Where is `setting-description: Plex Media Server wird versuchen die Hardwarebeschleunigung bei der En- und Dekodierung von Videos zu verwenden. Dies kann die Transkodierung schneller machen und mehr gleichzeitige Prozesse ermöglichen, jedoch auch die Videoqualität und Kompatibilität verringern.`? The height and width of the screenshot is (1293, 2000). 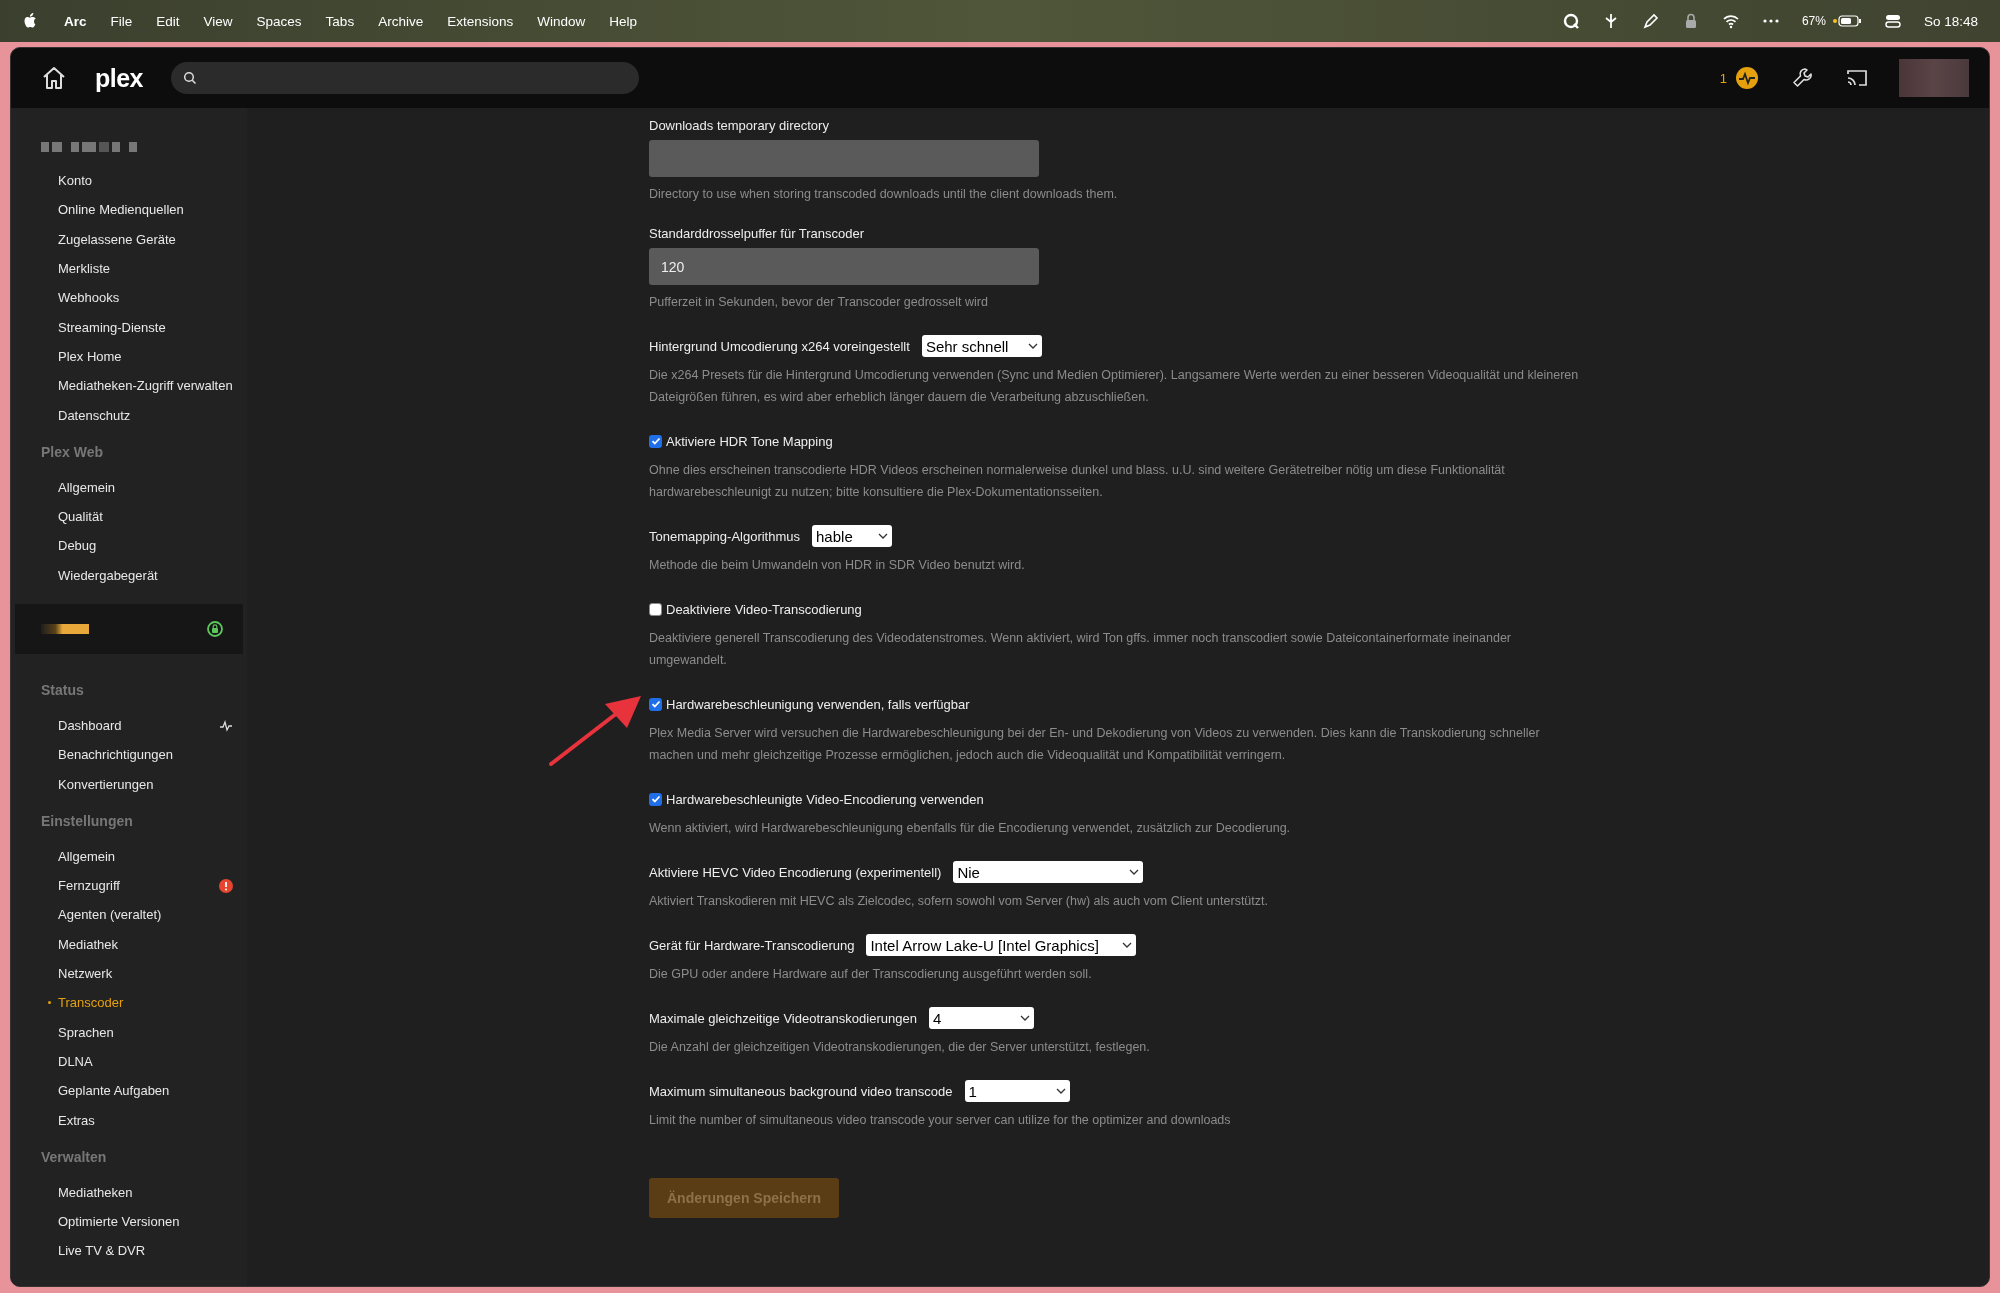
setting-description: Plex Media Server wird versuchen die Hardwarebeschleunigung bei der En- und Dekodierung von Videos zu verwenden. Dies kann die Transkodierung schneller machen und mehr gleichzeitige Prozesse ermöglichen, jedoch auch die Videoqualität und Kompatibilität verringern. is located at coordinates (1095, 744).